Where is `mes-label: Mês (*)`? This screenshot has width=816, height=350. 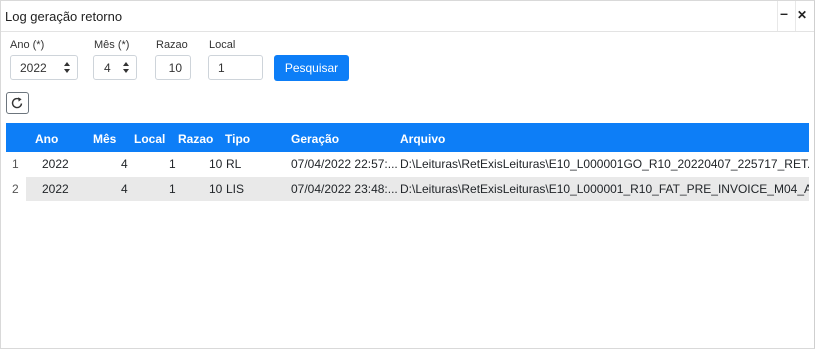 mes-label: Mês (*) is located at coordinates (112, 45).